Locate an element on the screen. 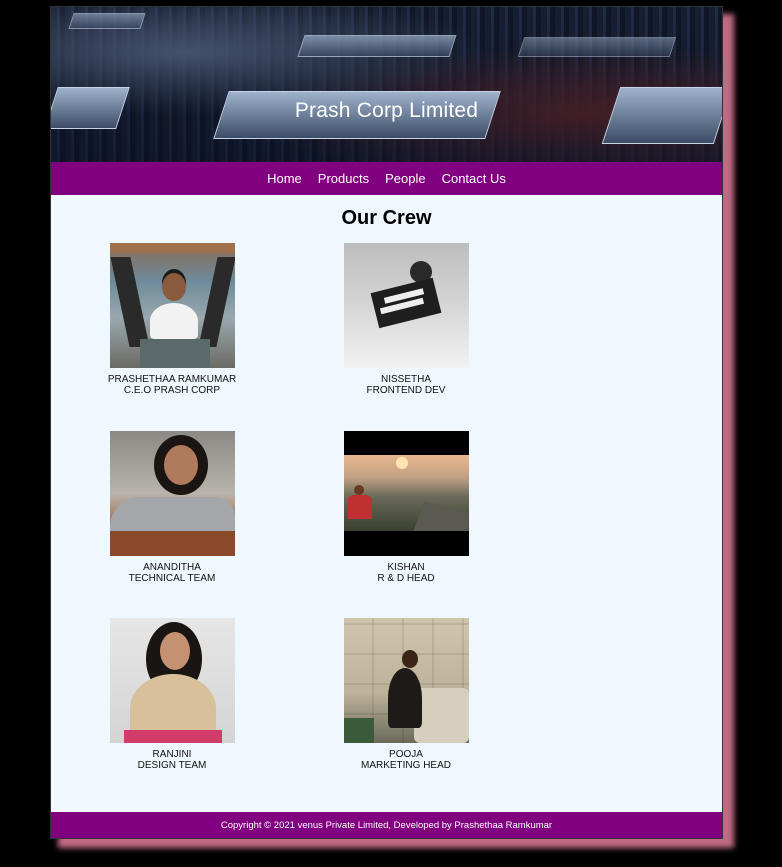 The width and height of the screenshot is (782, 867). crew-card: POOJA MARKETING HEAD is located at coordinates (406, 694).